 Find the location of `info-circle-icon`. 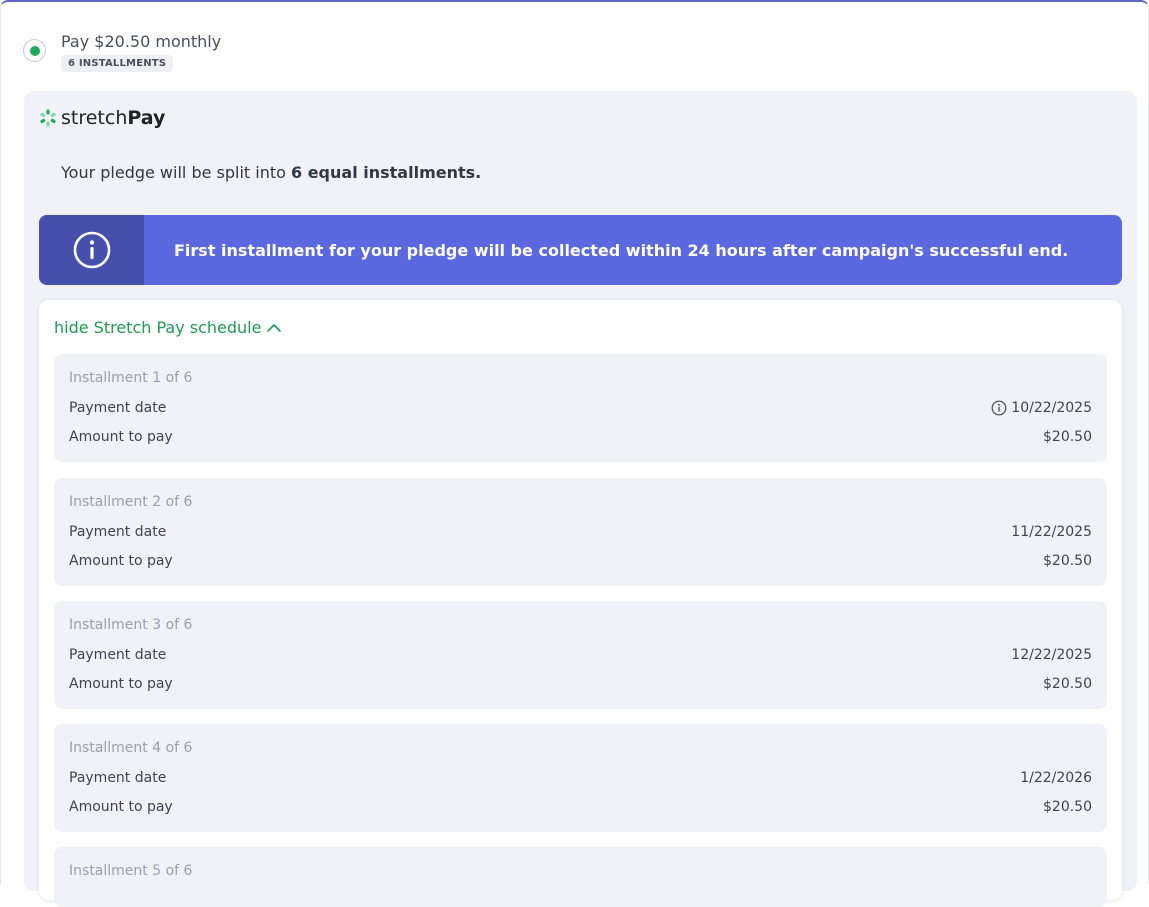

info-circle-icon is located at coordinates (91, 250).